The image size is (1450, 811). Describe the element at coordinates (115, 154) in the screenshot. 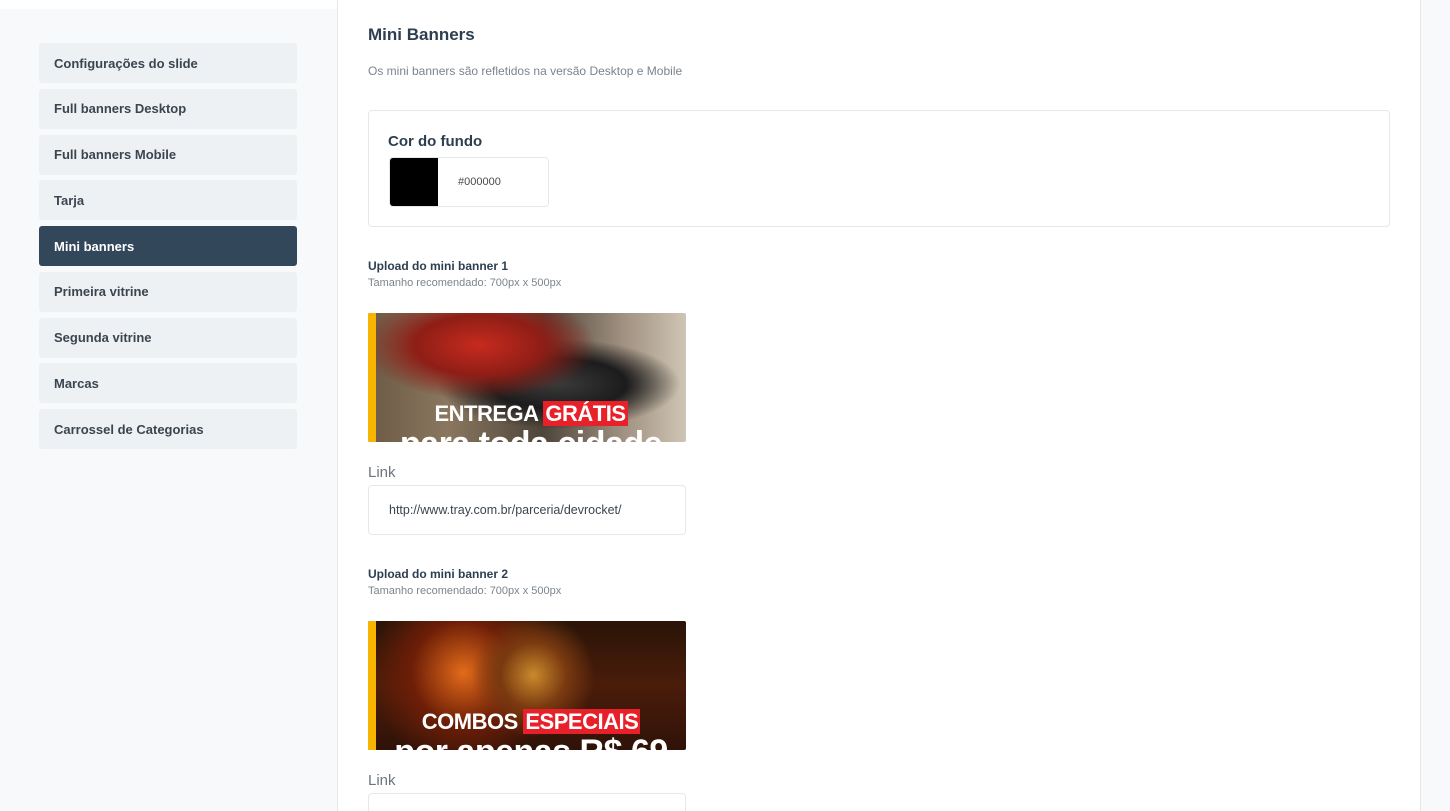

I see `sidebar-item-label: Full banners Mobile` at that location.